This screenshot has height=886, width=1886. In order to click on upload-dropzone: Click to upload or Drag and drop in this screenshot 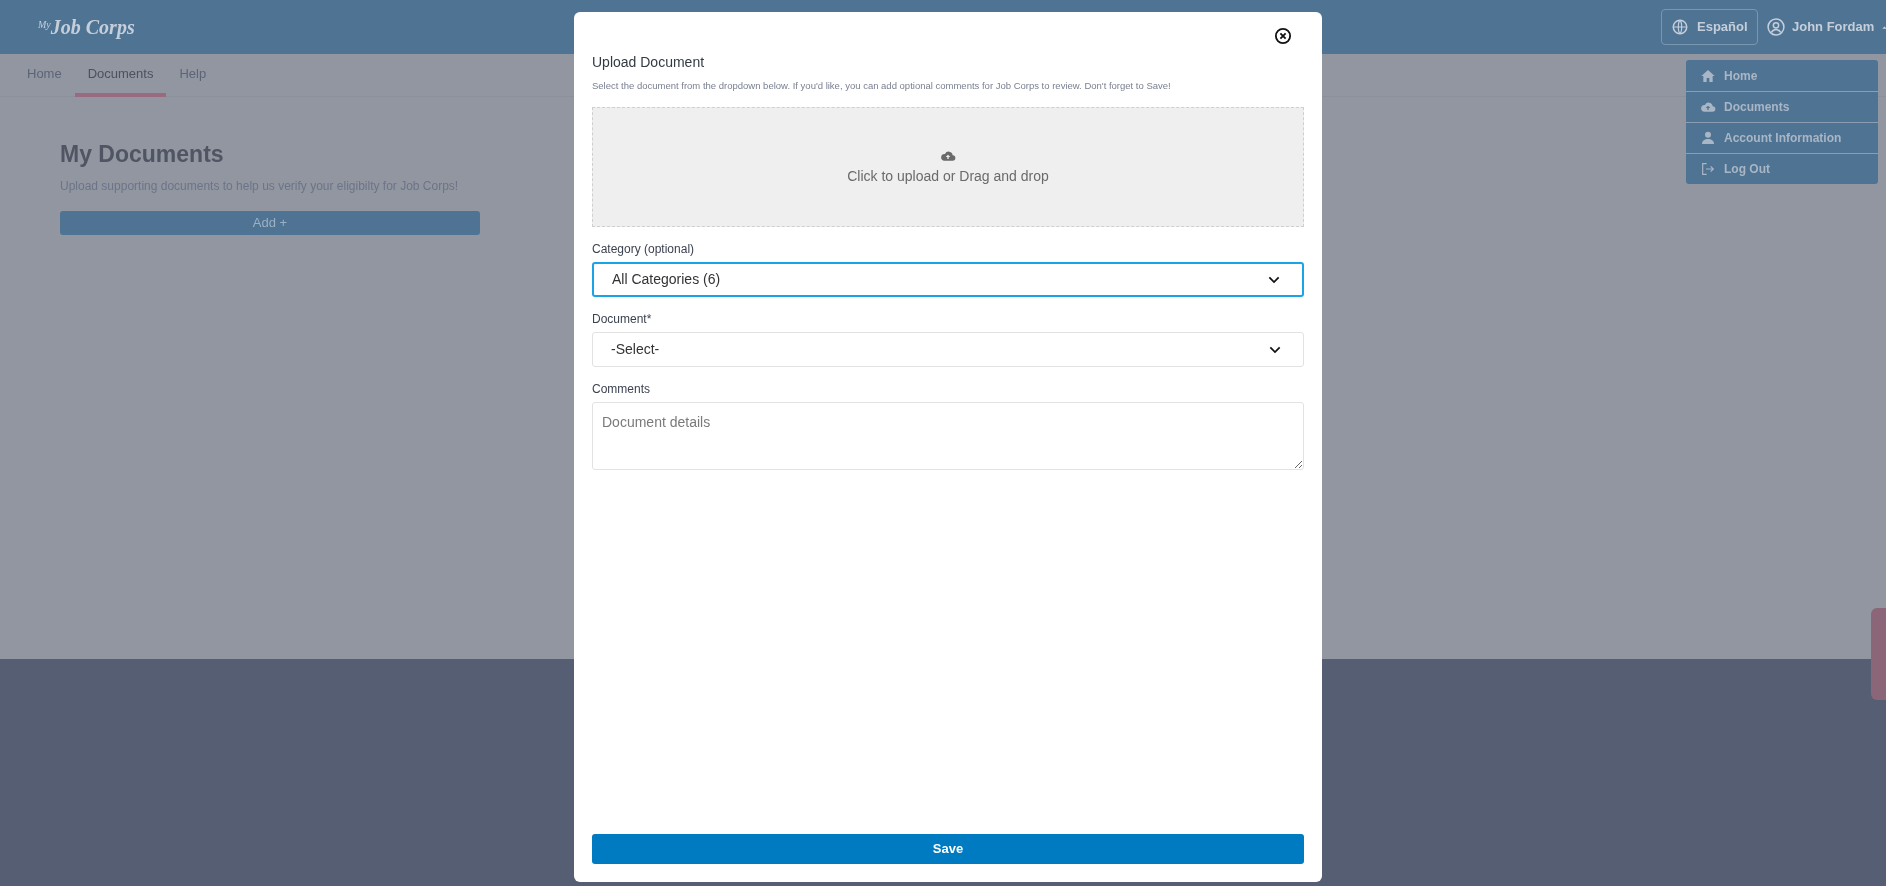, I will do `click(948, 167)`.